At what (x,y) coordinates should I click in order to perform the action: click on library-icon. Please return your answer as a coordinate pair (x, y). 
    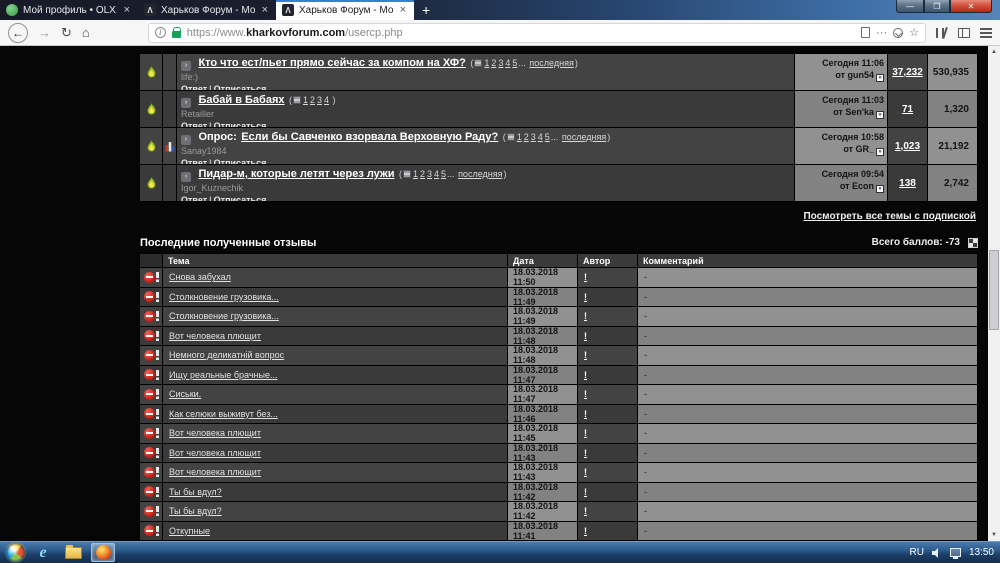
    Looking at the image, I should click on (942, 33).